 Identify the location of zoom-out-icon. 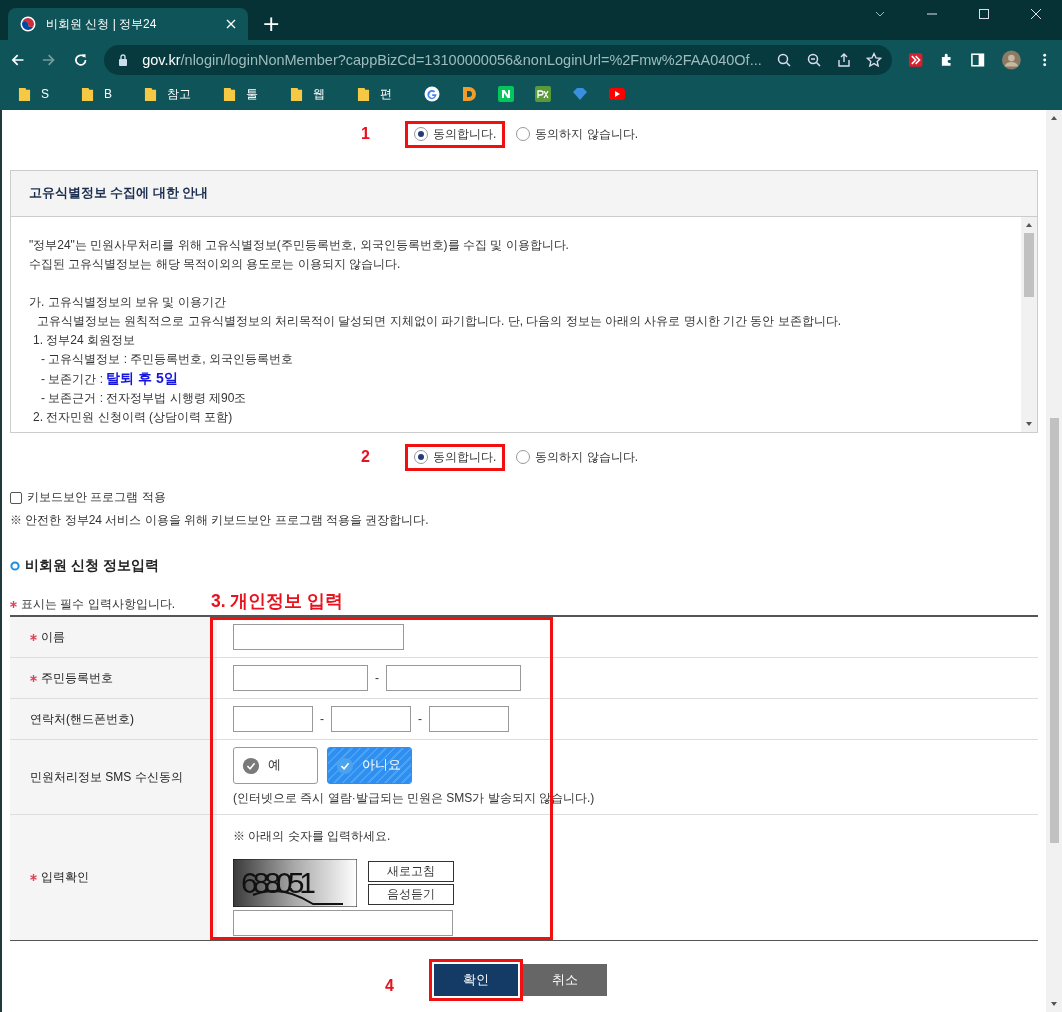
(813, 60).